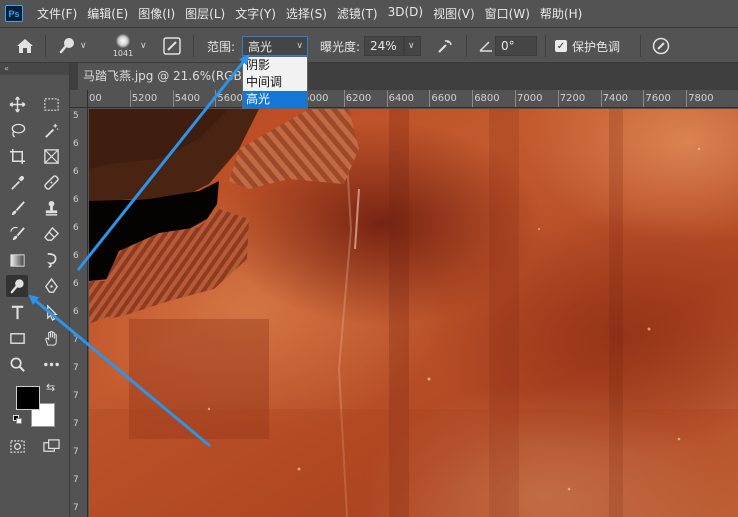 This screenshot has width=738, height=517. Describe the element at coordinates (57, 13) in the screenshot. I see `menu-item: 文件(F)` at that location.